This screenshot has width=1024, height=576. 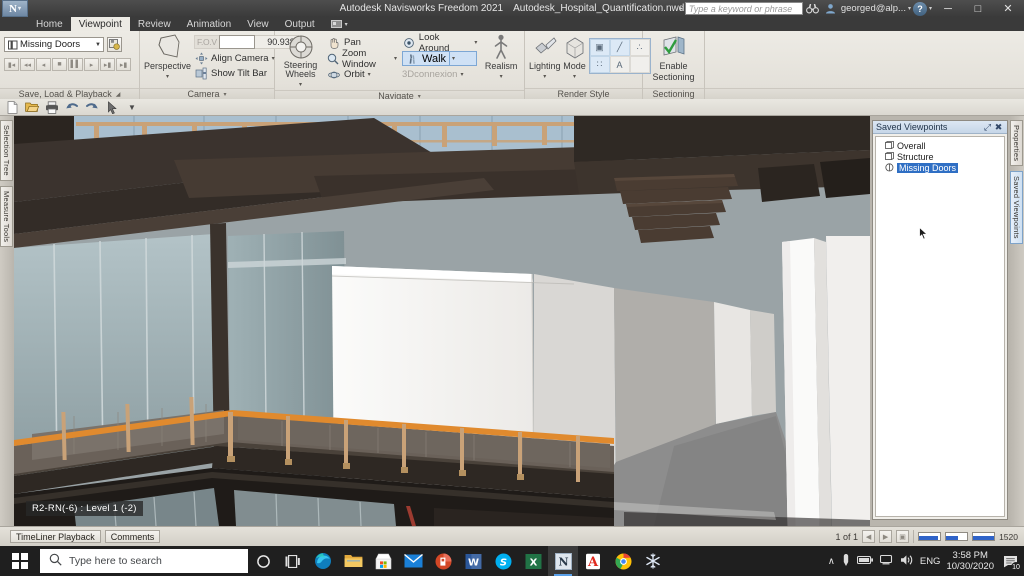 What do you see at coordinates (1008, 8) in the screenshot?
I see `close-button: ✕` at bounding box center [1008, 8].